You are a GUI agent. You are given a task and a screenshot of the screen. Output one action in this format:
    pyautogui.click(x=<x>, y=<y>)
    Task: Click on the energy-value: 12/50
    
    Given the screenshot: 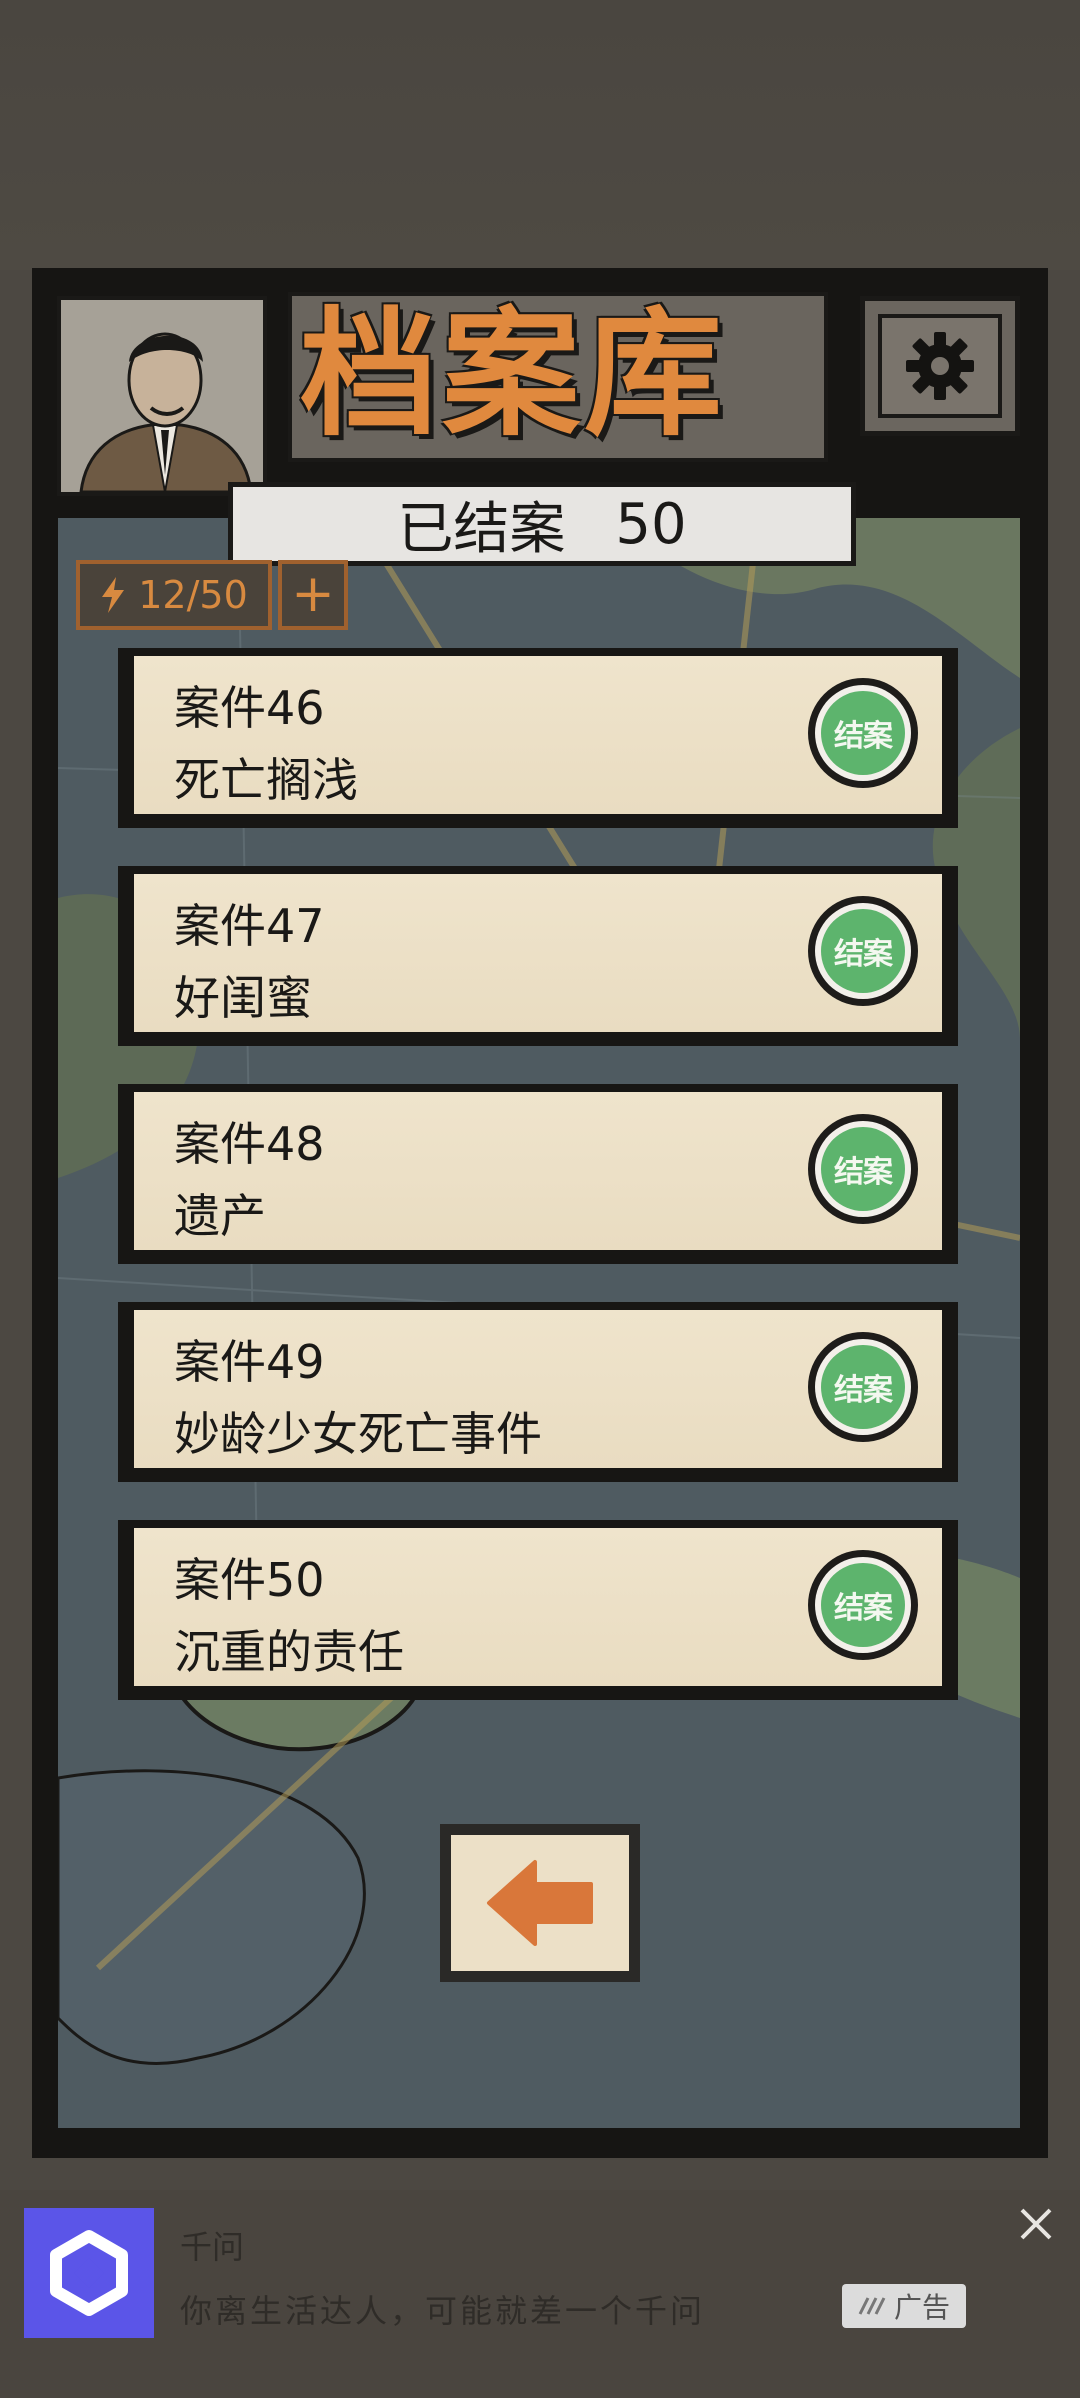 What is the action you would take?
    pyautogui.click(x=193, y=595)
    